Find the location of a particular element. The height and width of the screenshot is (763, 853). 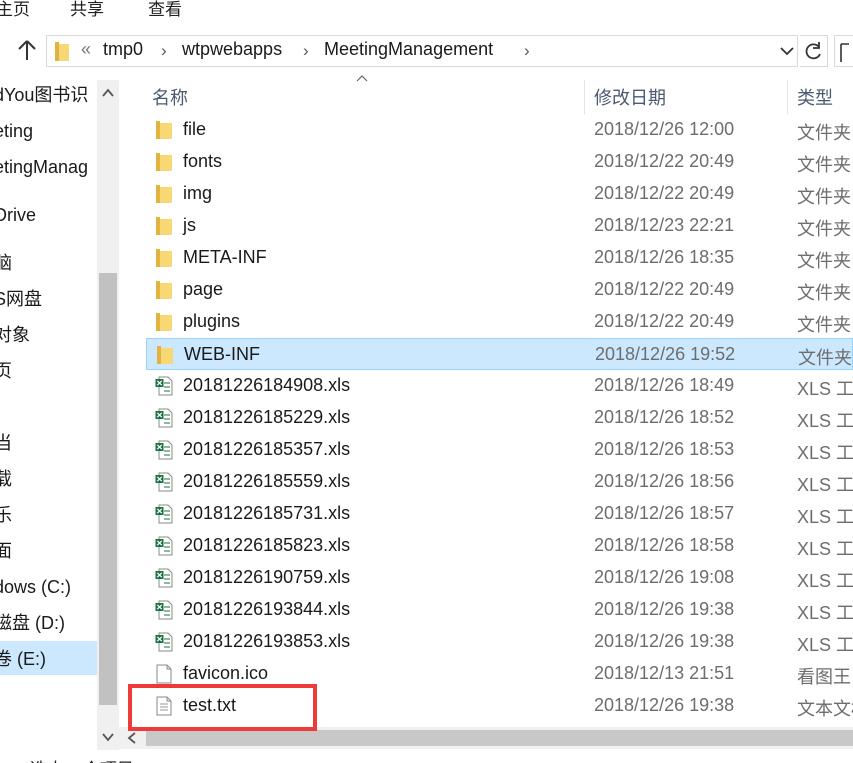

file-date: 2018/12/22 20:49 is located at coordinates (664, 321).